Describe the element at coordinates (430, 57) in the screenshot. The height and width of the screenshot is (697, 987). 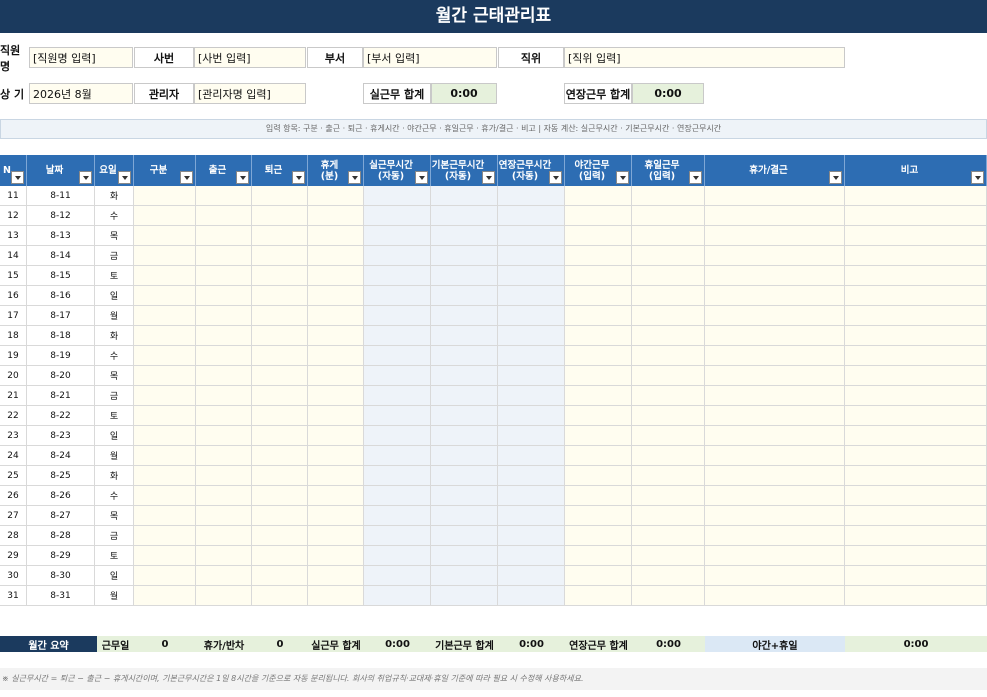
I see `department-field: [부서 입력]` at that location.